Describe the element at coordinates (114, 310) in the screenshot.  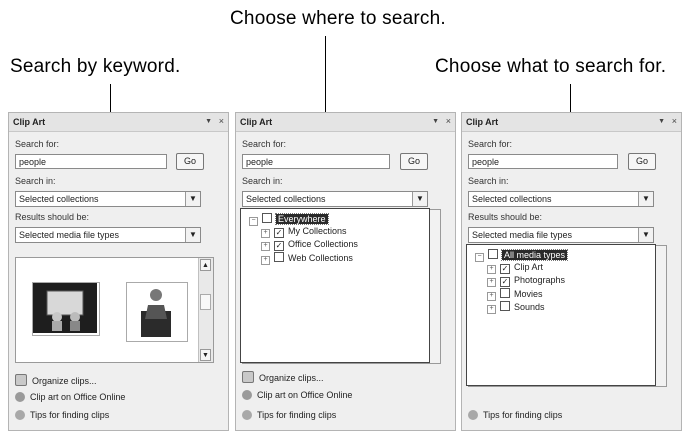
I see `results-area: ▲ ▼` at that location.